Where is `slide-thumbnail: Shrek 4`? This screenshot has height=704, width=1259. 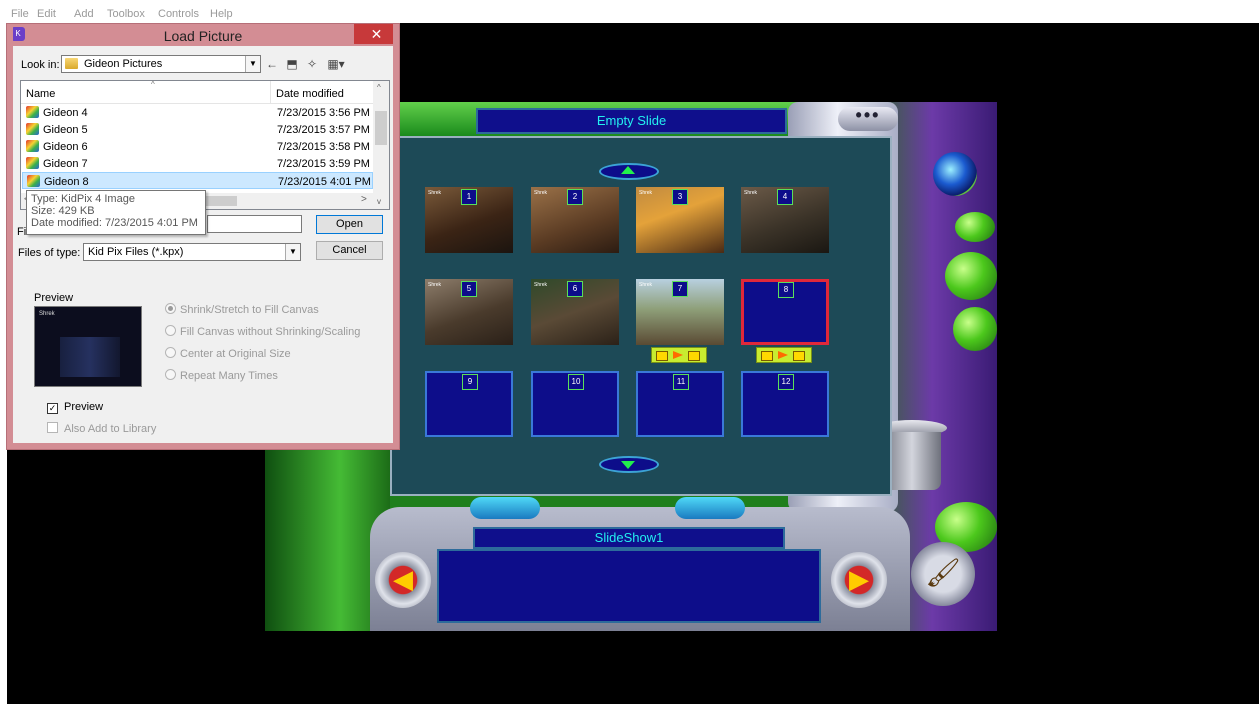 slide-thumbnail: Shrek 4 is located at coordinates (785, 220).